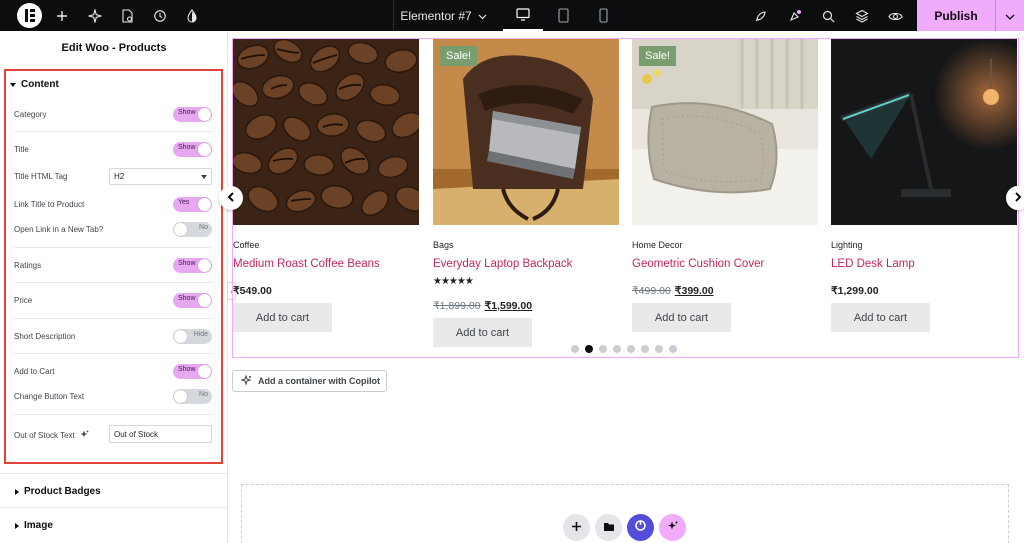  Describe the element at coordinates (136, 434) in the screenshot. I see `input-value: Out of Stock` at that location.